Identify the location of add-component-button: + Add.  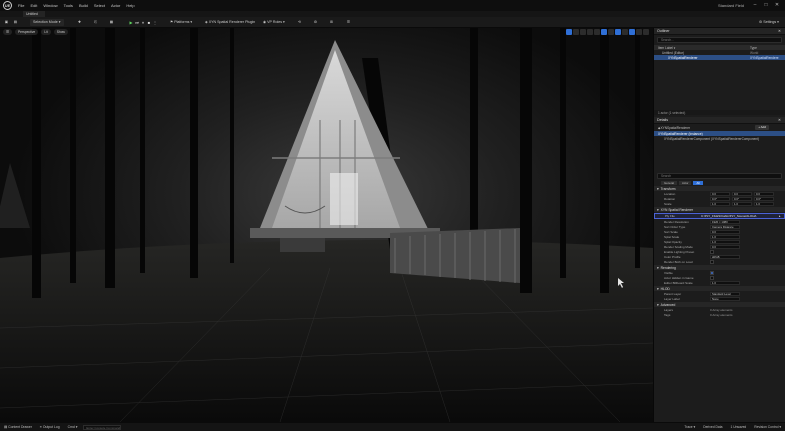
(762, 127).